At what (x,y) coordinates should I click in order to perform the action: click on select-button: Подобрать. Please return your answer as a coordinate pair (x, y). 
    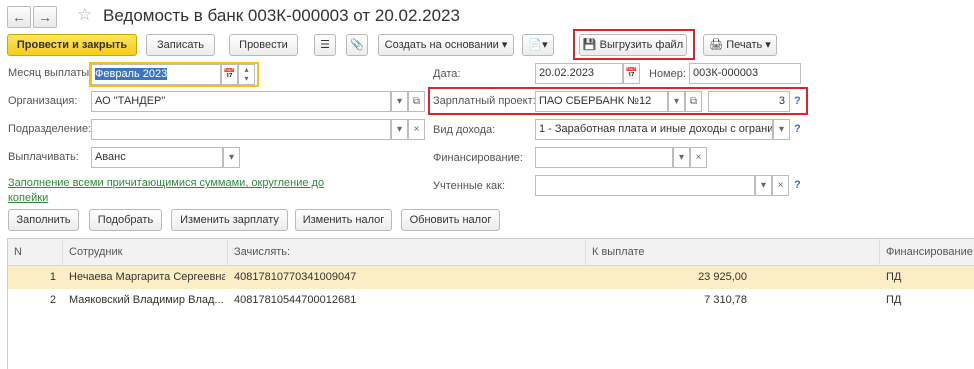
    Looking at the image, I should click on (125, 220).